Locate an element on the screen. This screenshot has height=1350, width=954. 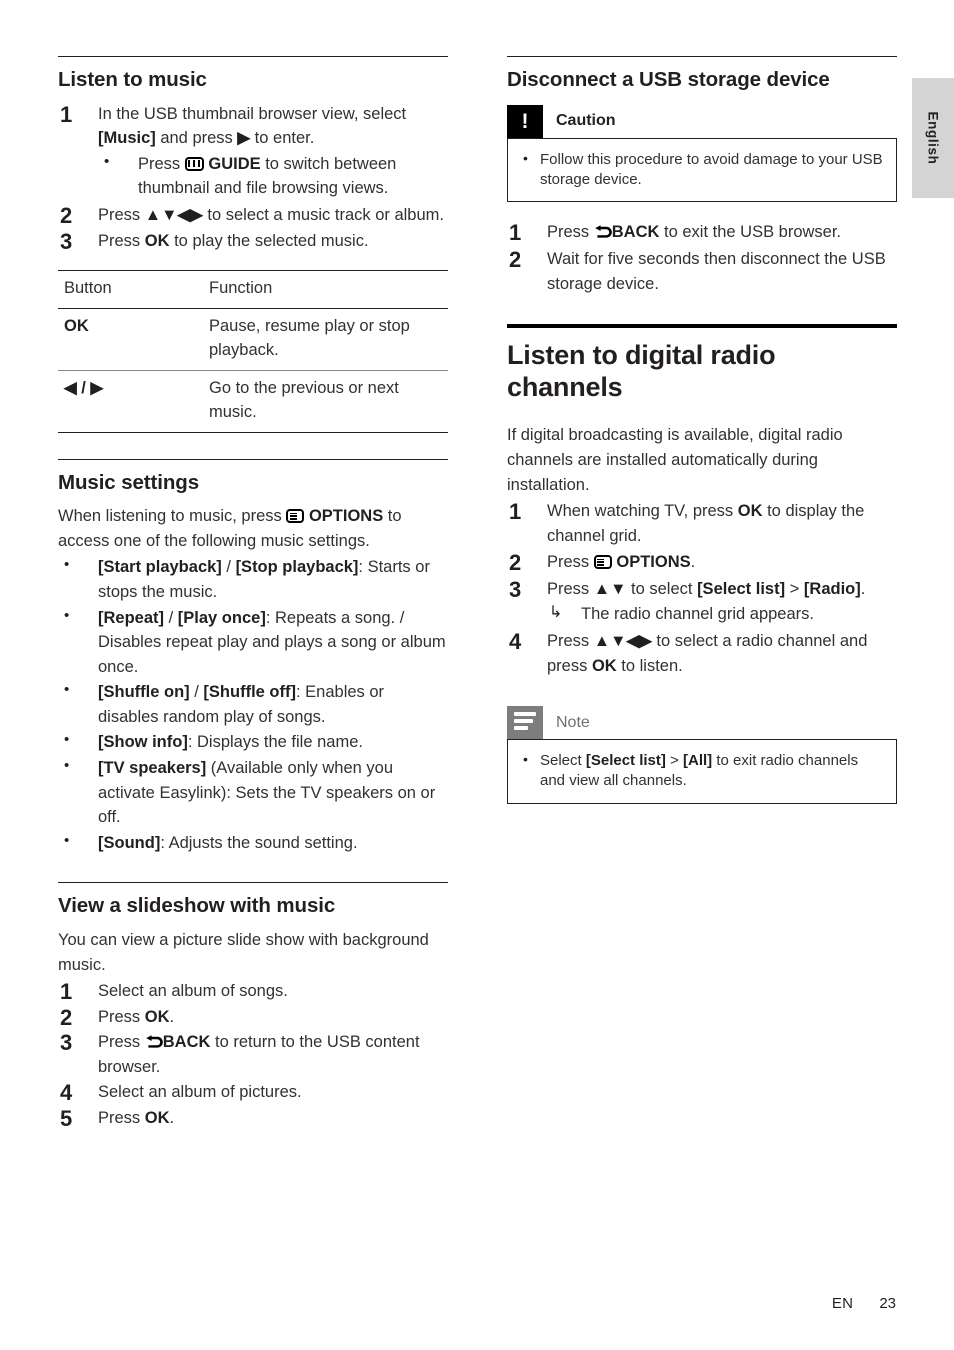
setting-desc: : Displays the file name. is located at coordinates (275, 742).